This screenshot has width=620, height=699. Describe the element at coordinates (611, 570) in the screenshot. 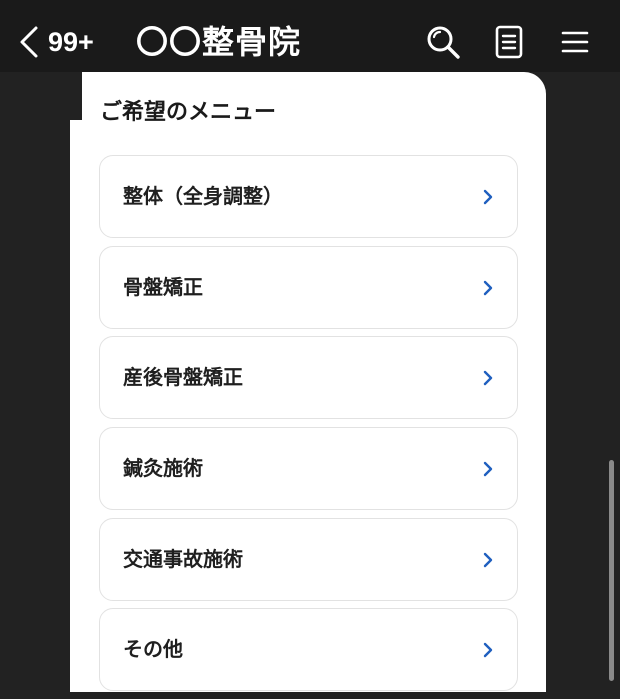

I see `scrollbar` at that location.